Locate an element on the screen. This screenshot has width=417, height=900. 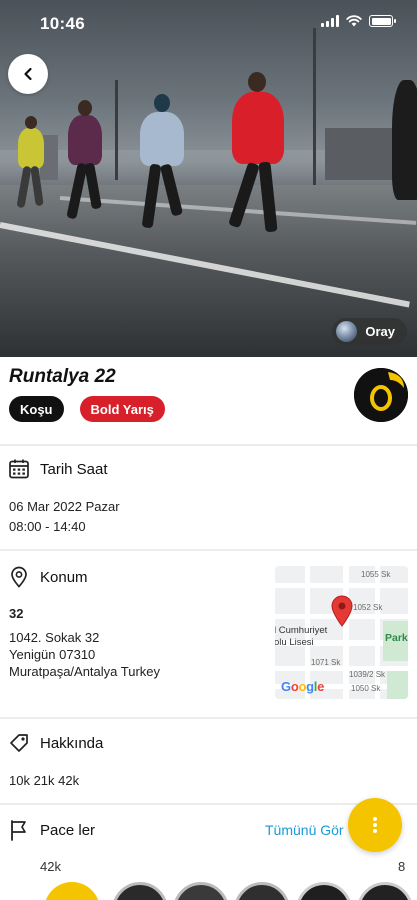
more-vertical-icon is located at coordinates (375, 825).